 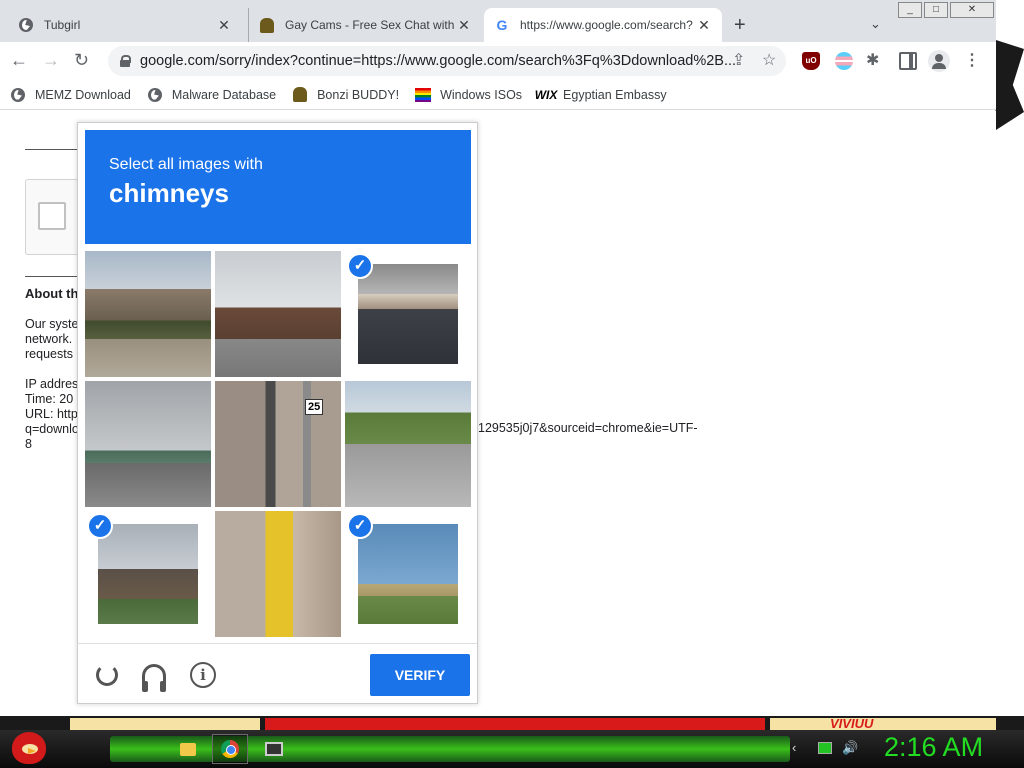 I want to click on tab-title: Gay Cams - Free Sex Chat with Se, so click(x=370, y=25).